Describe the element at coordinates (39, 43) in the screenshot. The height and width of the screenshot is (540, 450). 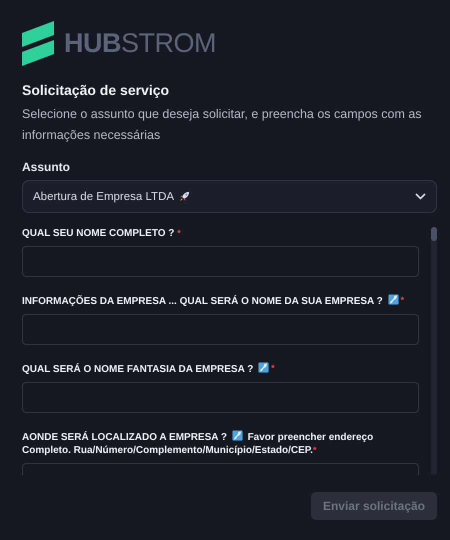
I see `logo-icon` at that location.